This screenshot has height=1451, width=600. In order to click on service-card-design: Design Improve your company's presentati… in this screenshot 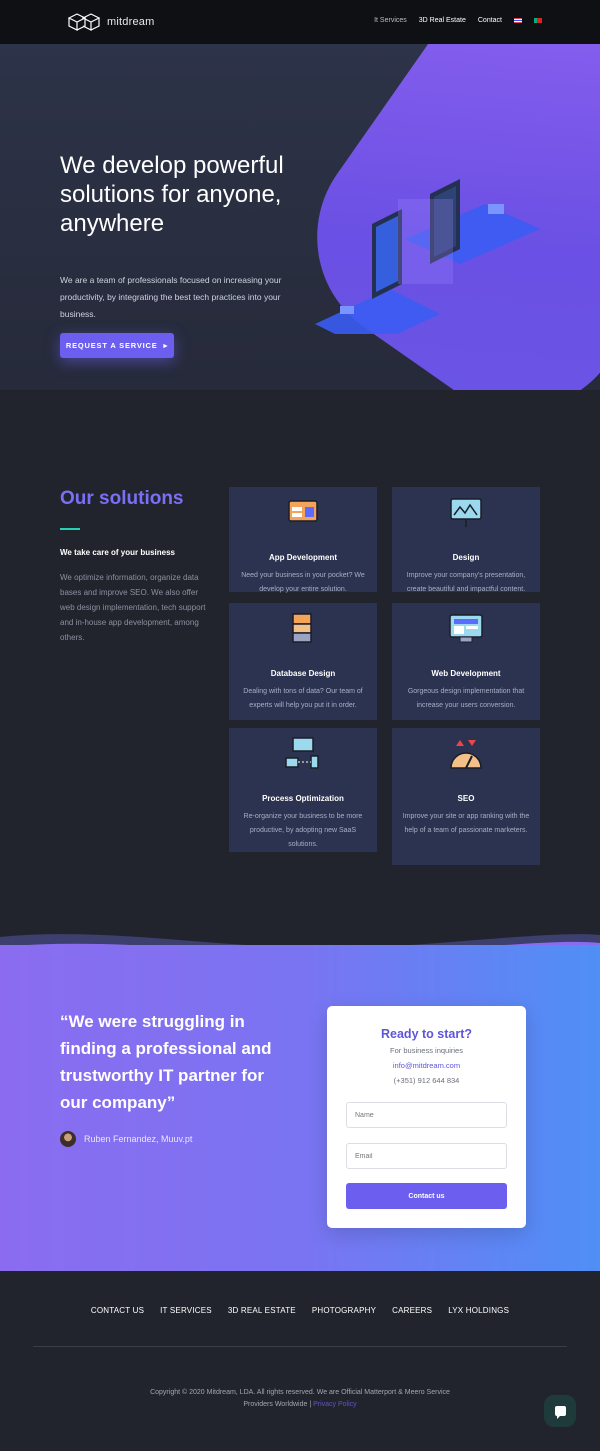, I will do `click(466, 540)`.